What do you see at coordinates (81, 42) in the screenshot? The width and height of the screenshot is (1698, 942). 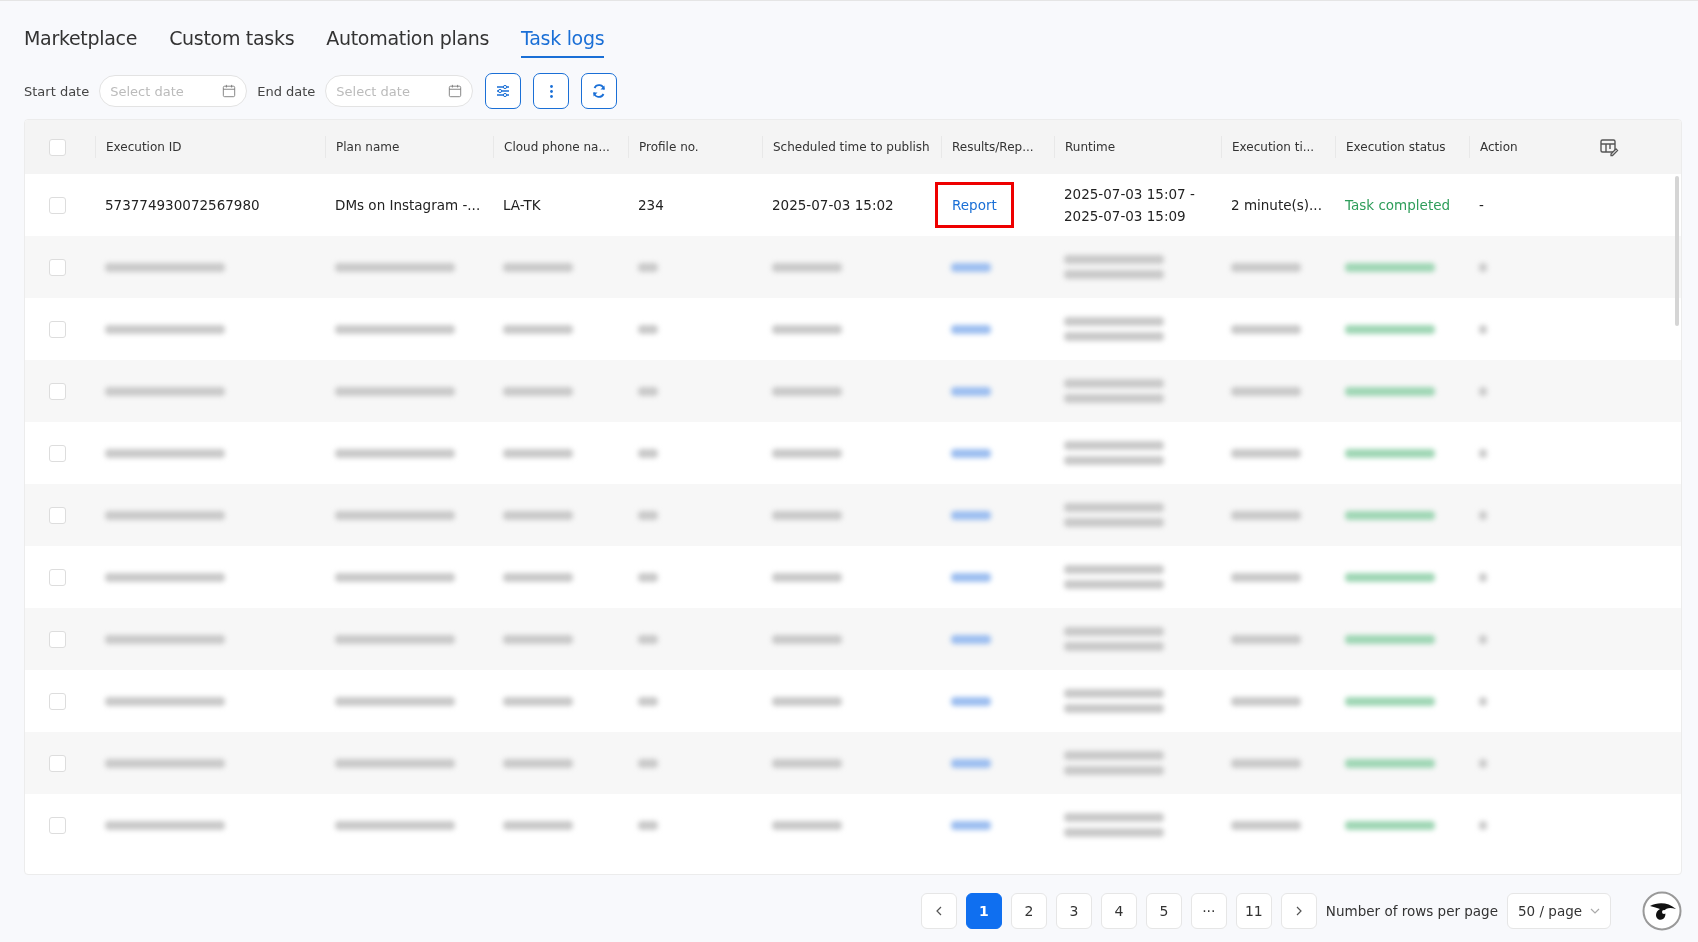 I see `tab: Marketplace` at bounding box center [81, 42].